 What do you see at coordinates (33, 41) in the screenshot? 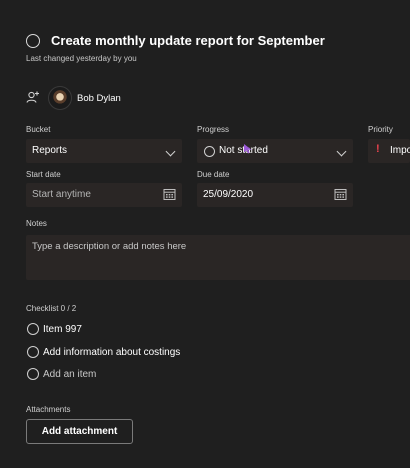
I see `complete-task-circle` at bounding box center [33, 41].